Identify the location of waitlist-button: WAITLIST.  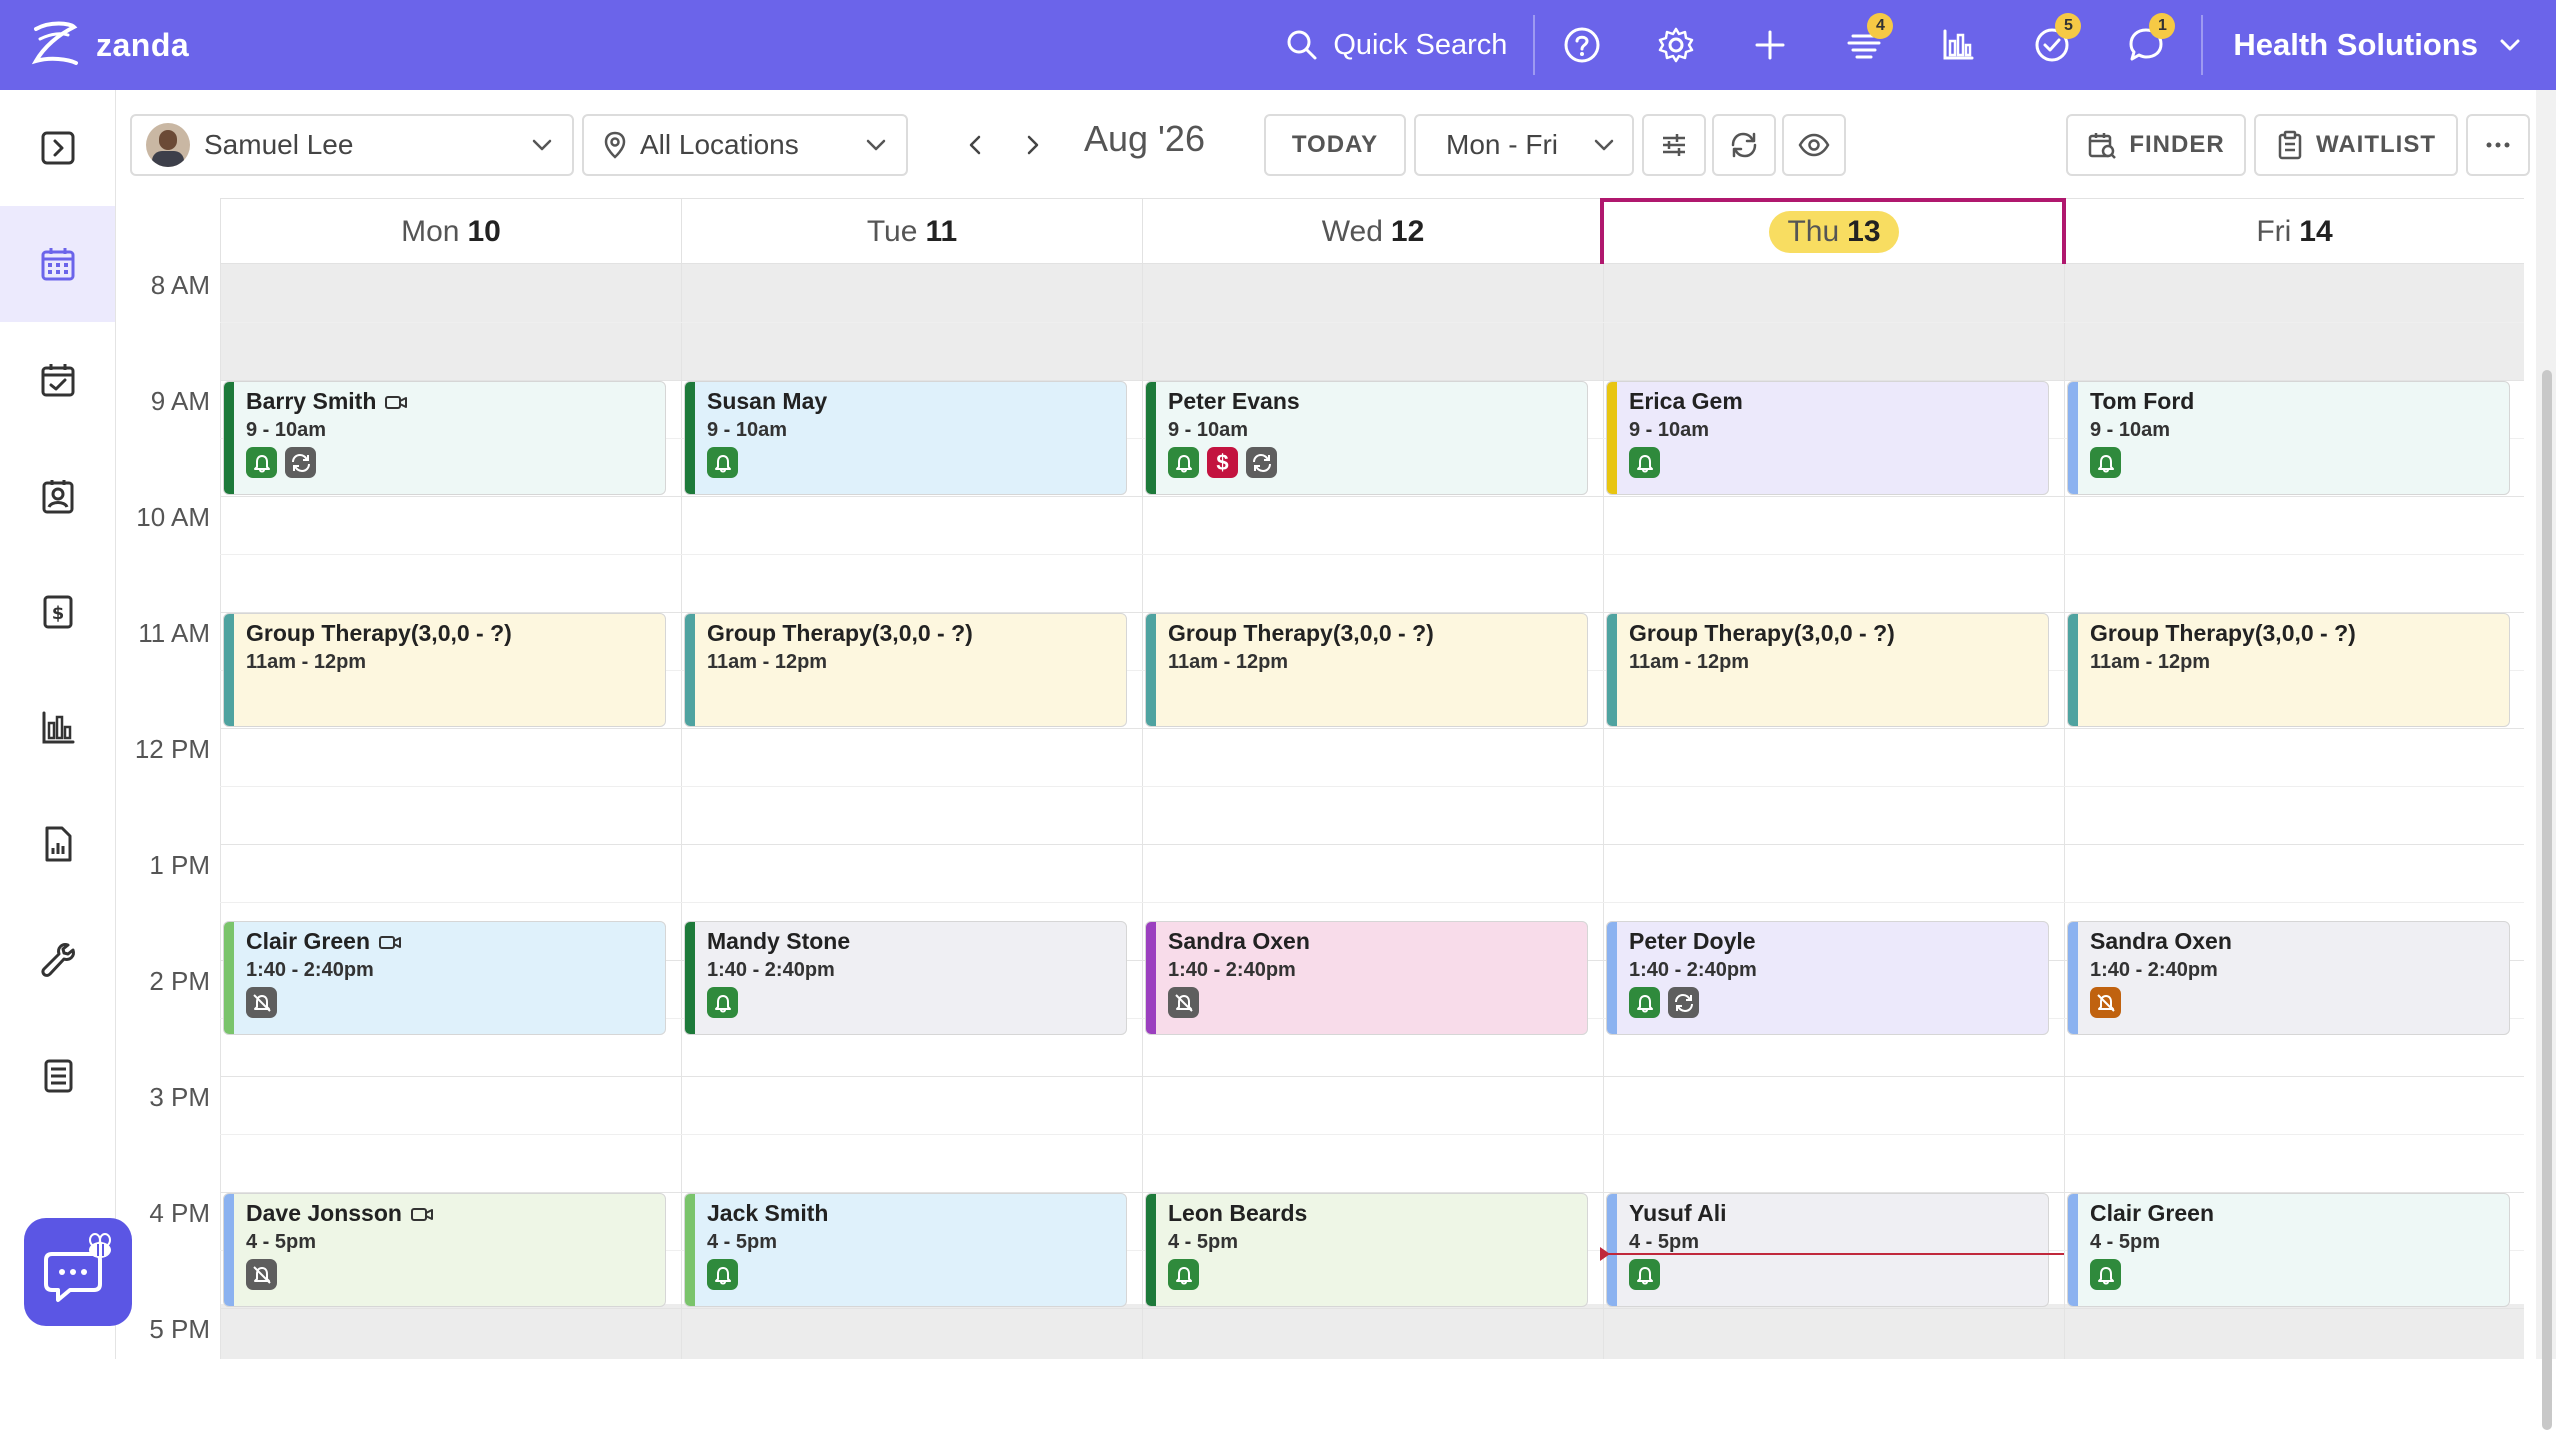
(2356, 145).